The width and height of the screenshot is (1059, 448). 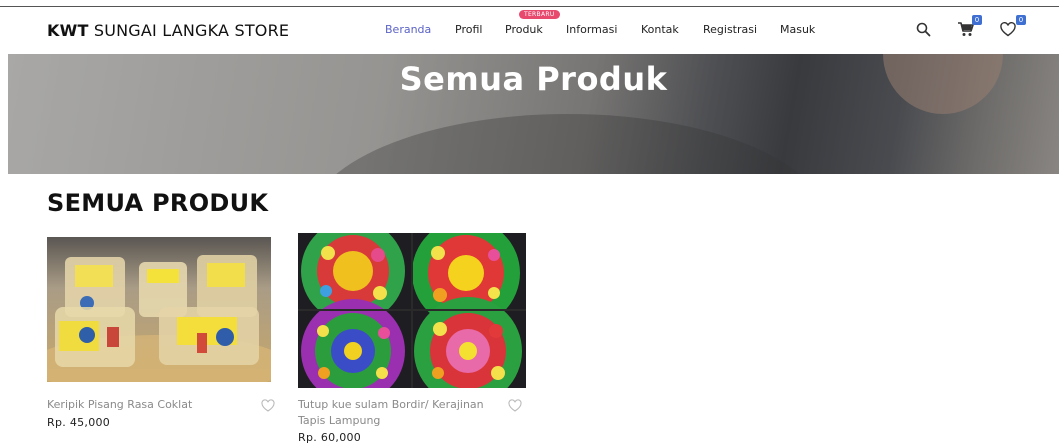 I want to click on product-price: Rp. 60,000, so click(x=330, y=437).